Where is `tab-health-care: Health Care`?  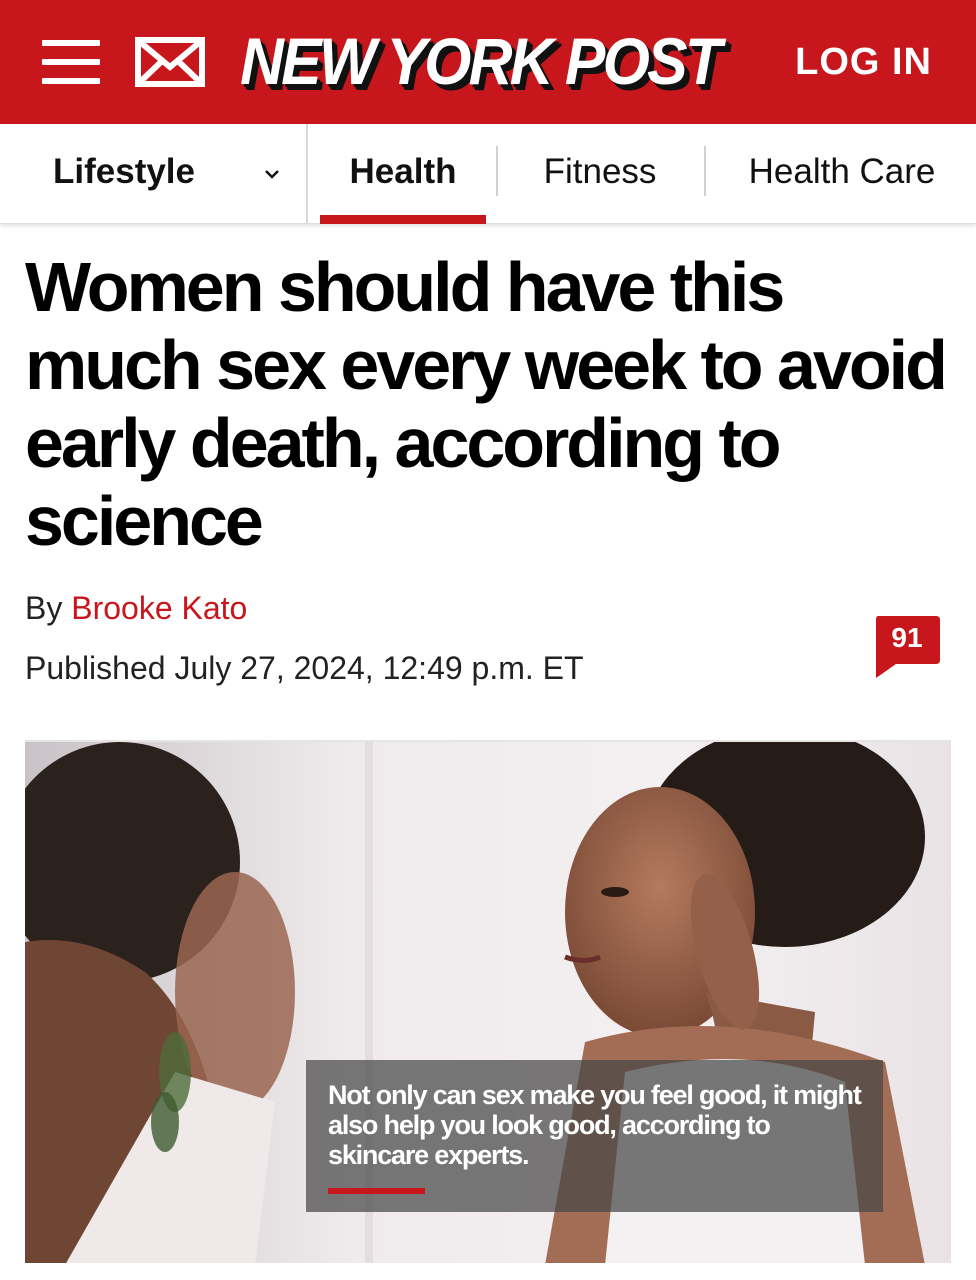 tab-health-care: Health Care is located at coordinates (842, 174).